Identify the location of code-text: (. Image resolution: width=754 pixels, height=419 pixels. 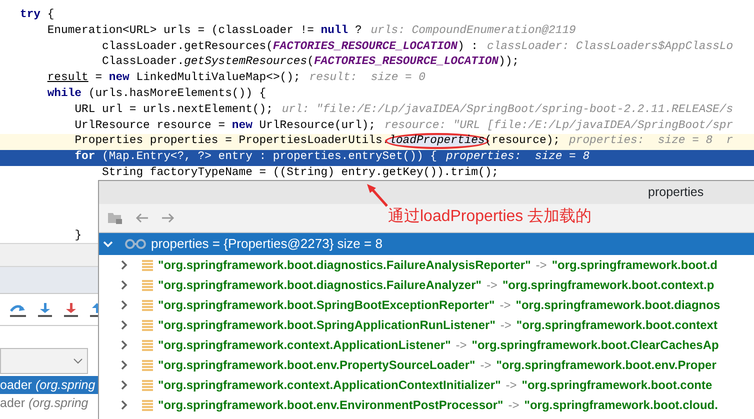
(310, 62).